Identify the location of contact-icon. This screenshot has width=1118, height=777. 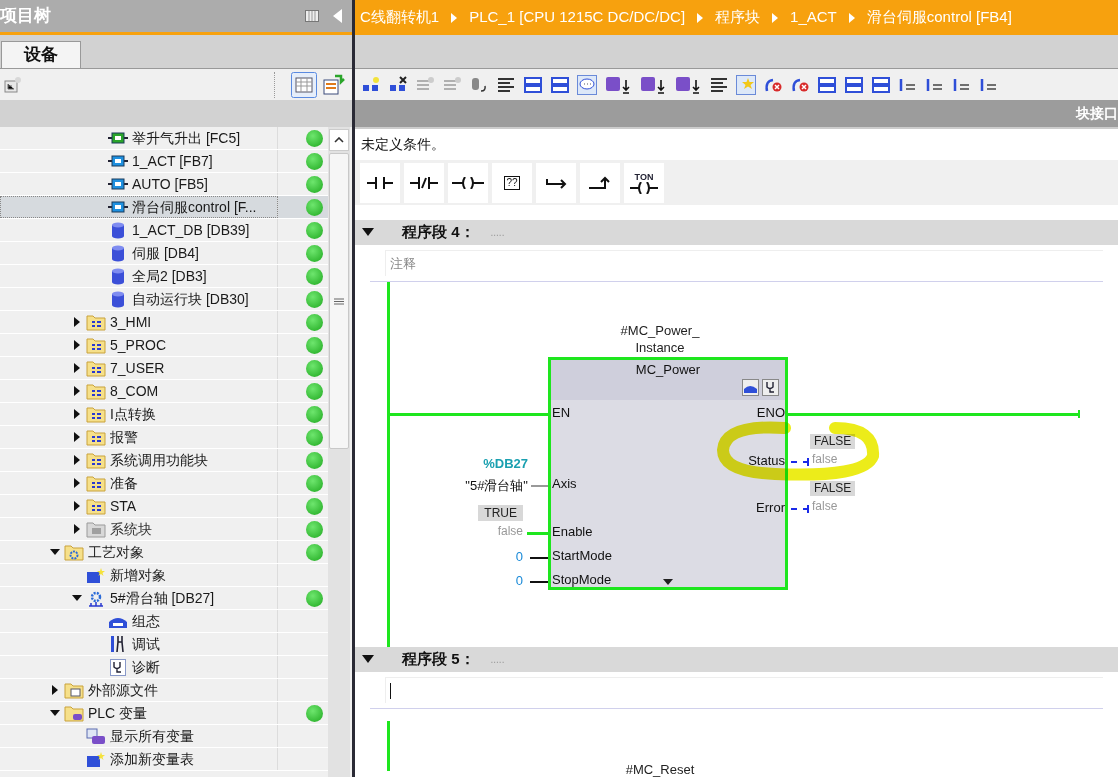
(380, 182).